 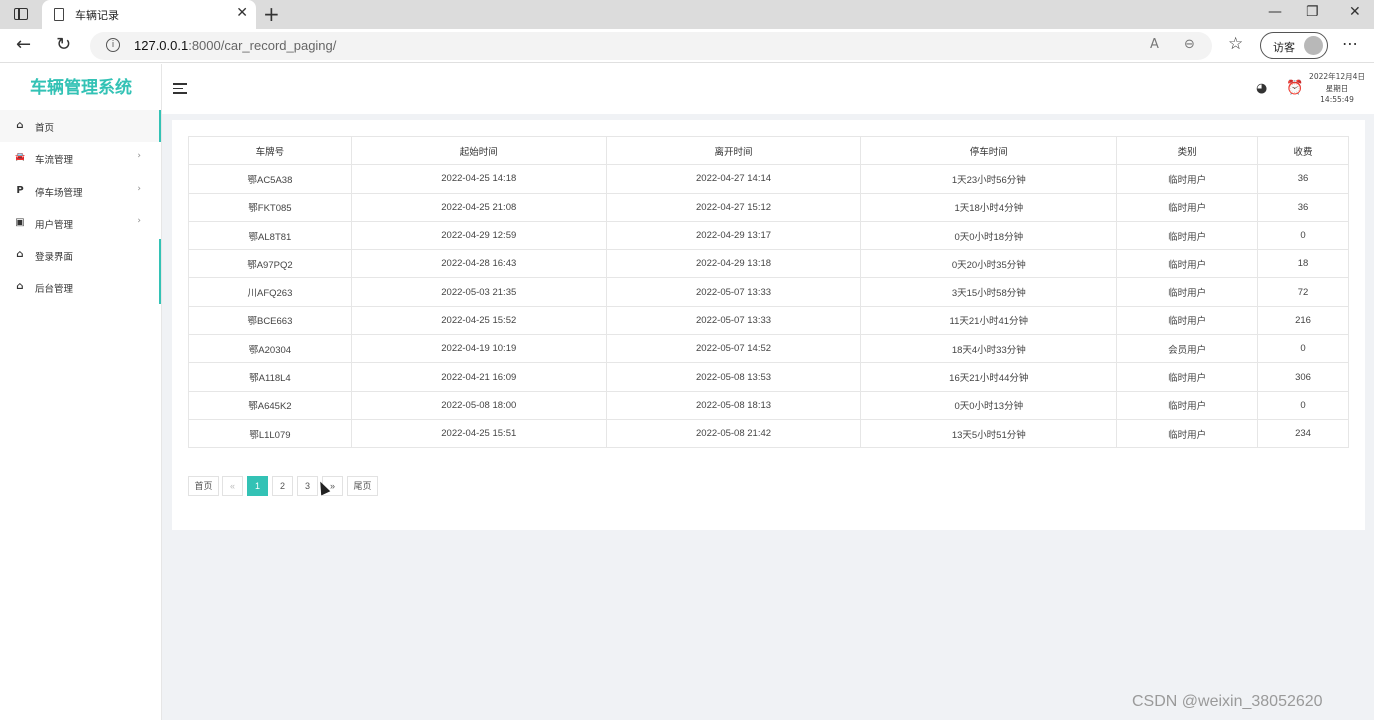 What do you see at coordinates (270, 207) in the screenshot?
I see `table-cell: 鄂FKT085` at bounding box center [270, 207].